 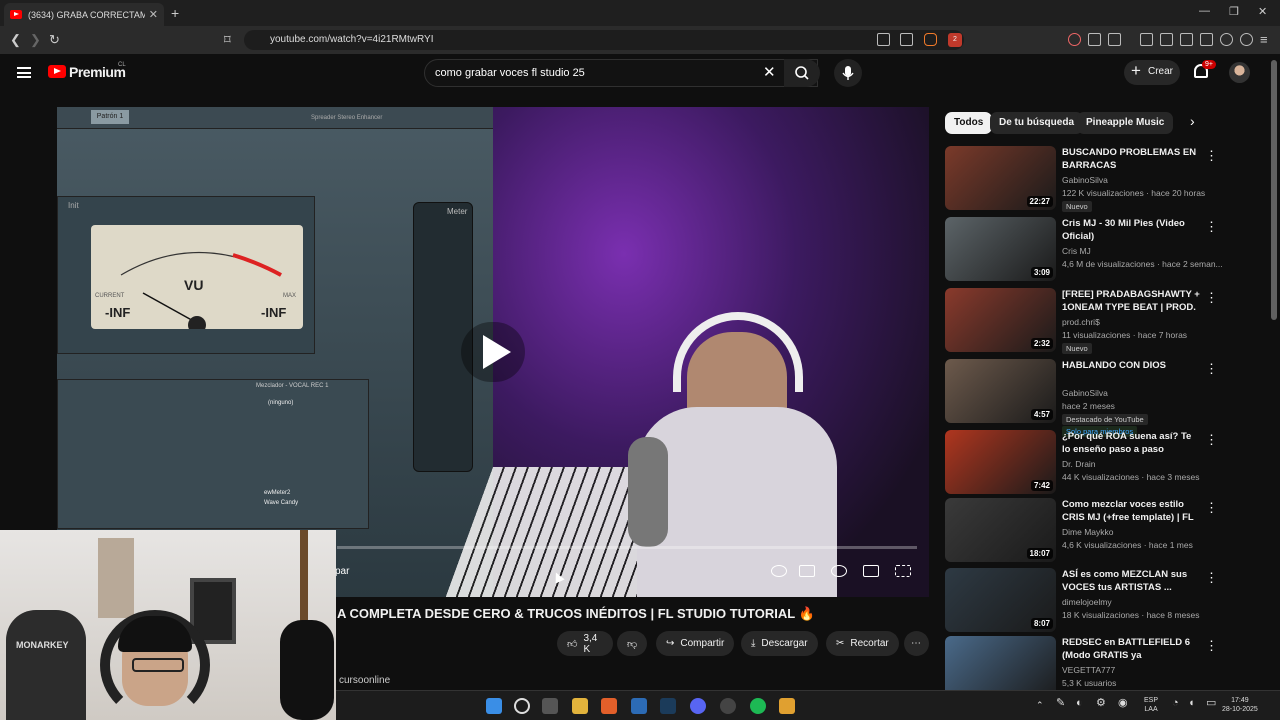 What do you see at coordinates (1000, 530) in the screenshot?
I see `video-thumbnail: 18:07` at bounding box center [1000, 530].